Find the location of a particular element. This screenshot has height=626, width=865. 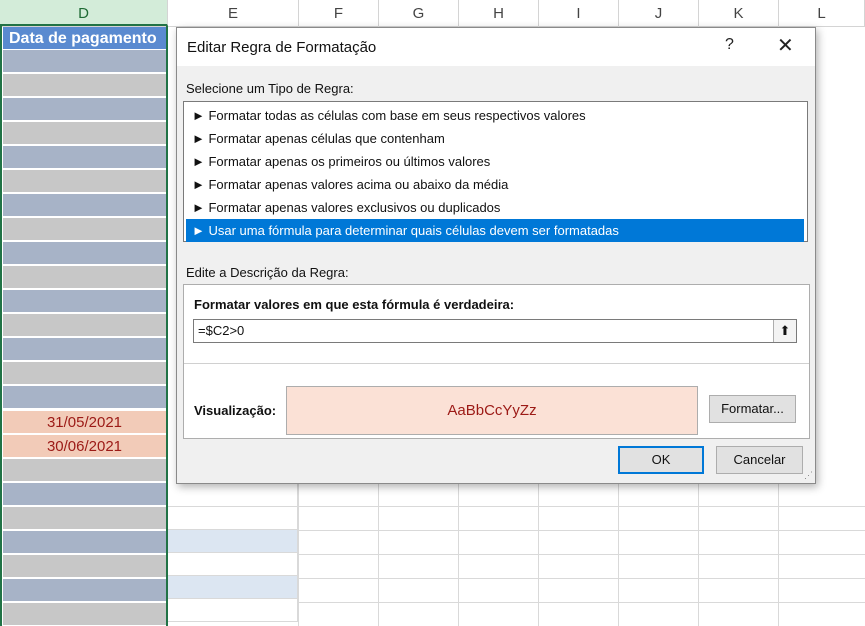

cancel-button: Cancelar is located at coordinates (759, 460).